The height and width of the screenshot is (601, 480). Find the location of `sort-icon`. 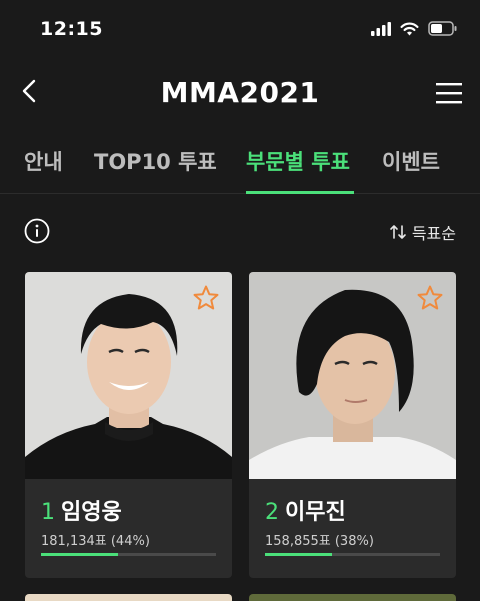

sort-icon is located at coordinates (398, 232).